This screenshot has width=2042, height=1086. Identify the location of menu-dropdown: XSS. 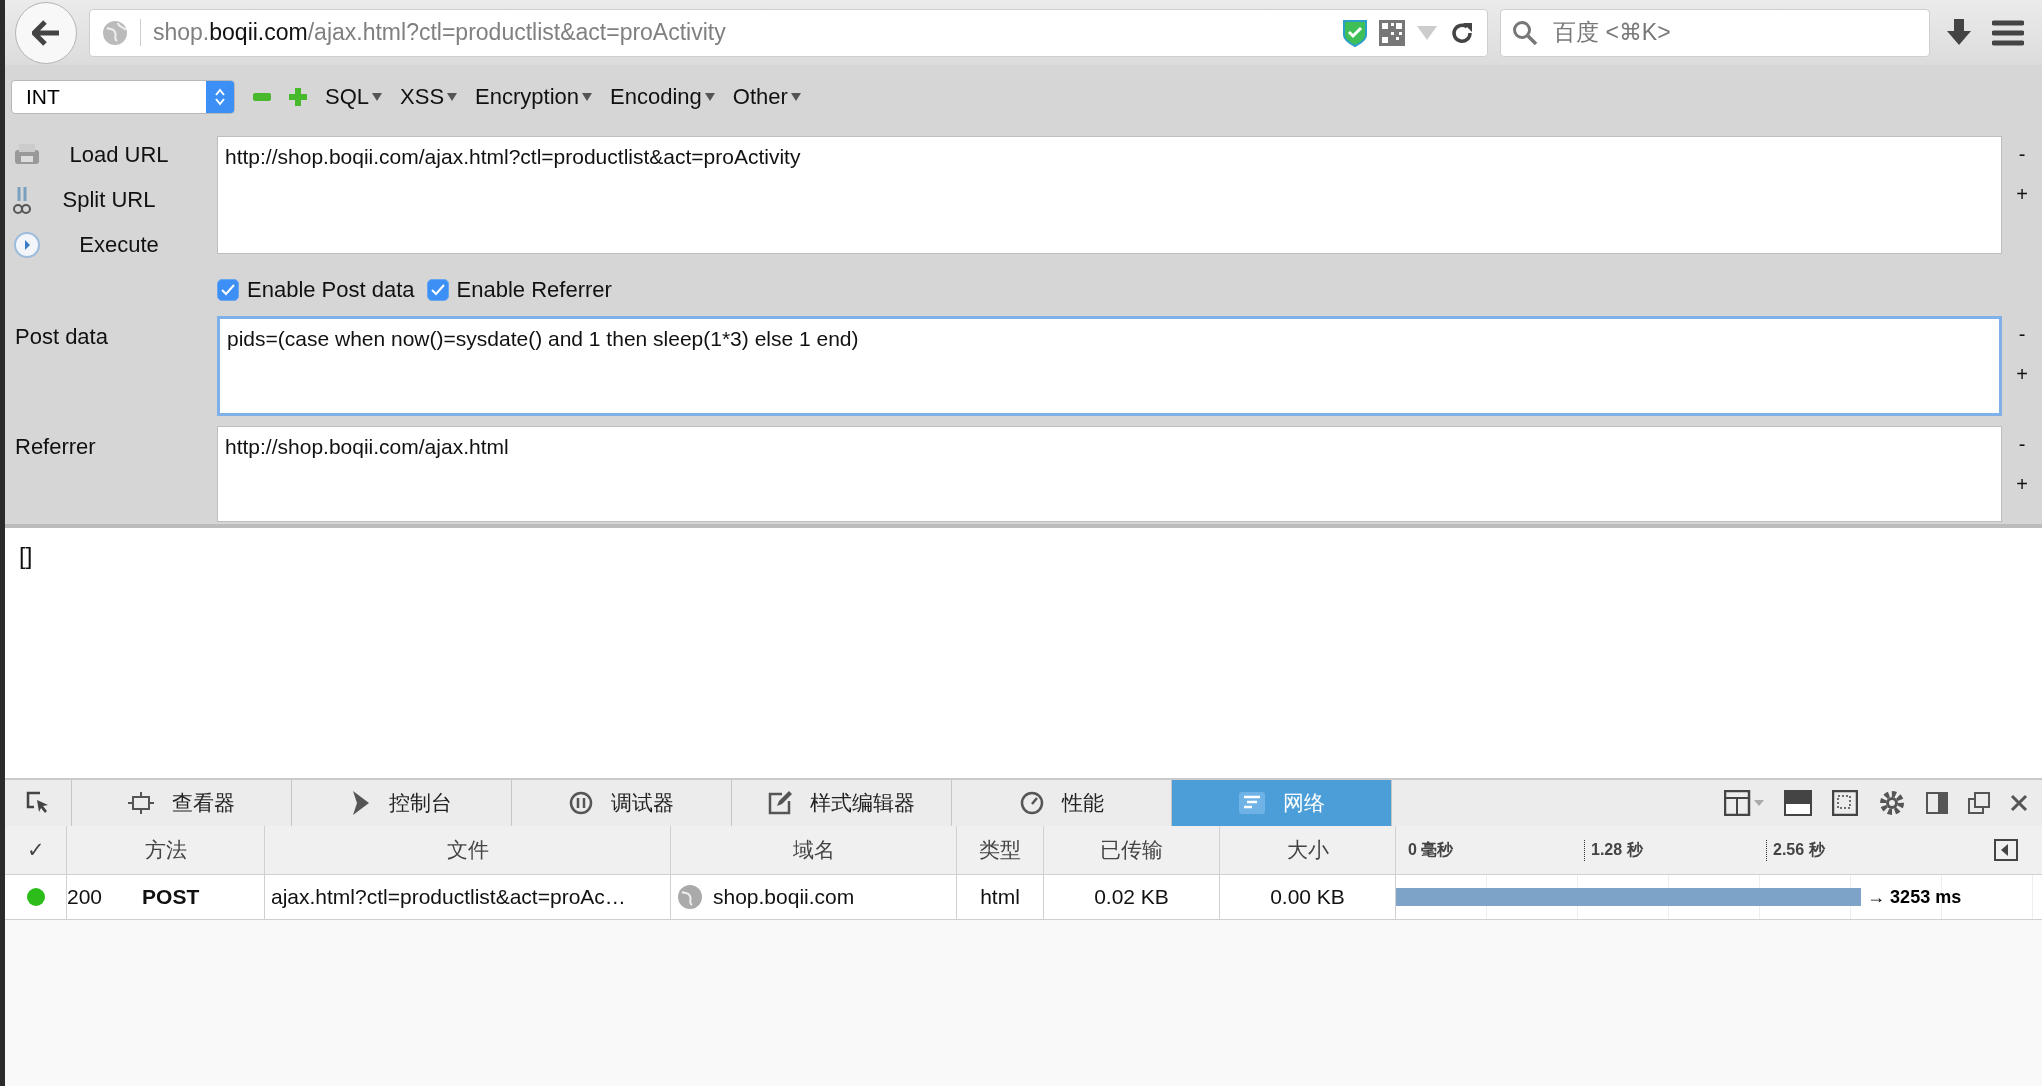
(429, 96).